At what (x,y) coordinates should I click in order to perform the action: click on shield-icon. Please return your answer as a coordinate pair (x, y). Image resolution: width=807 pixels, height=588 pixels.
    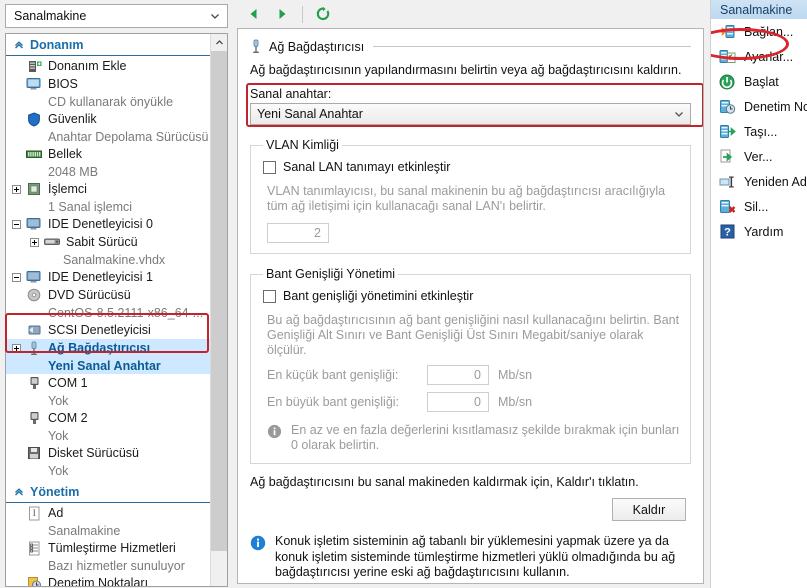
    Looking at the image, I should click on (34, 119).